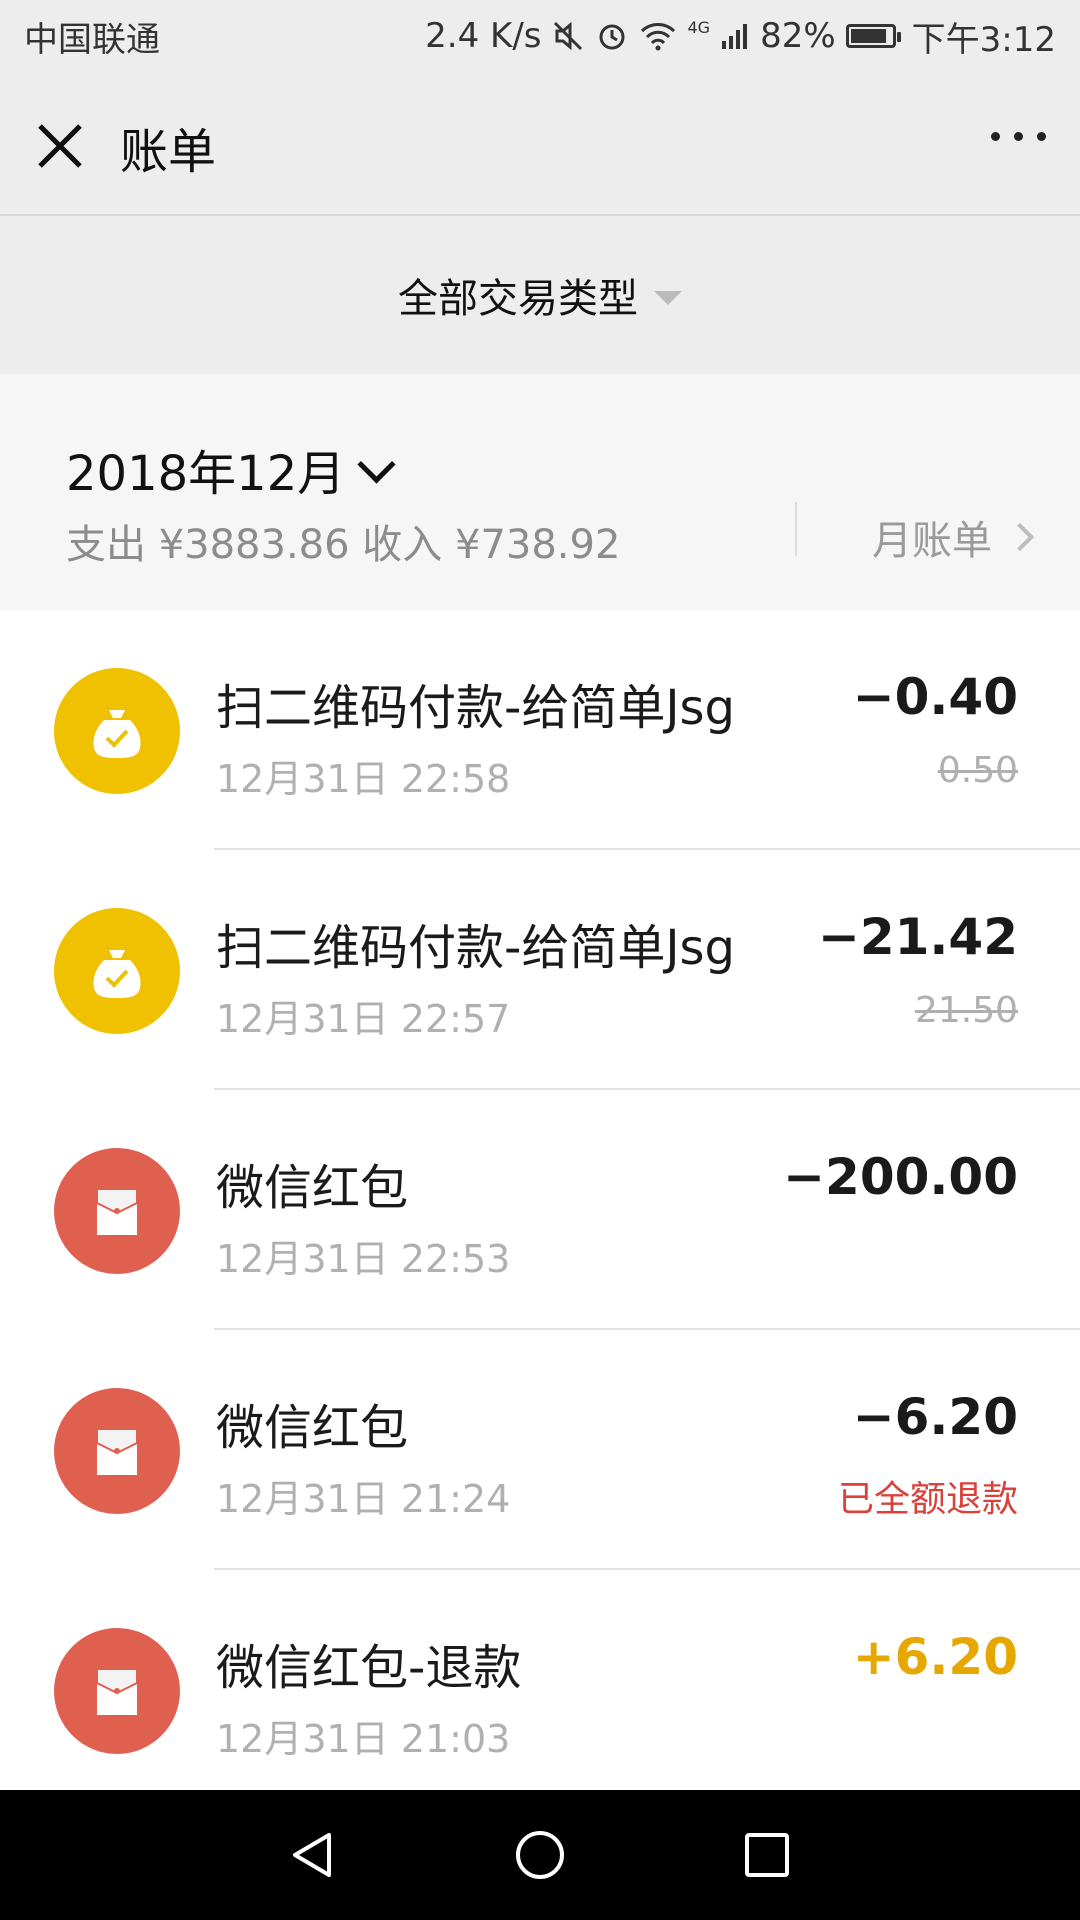 This screenshot has height=1920, width=1080. I want to click on transaction-title: 微信红包-退款, so click(369, 1668).